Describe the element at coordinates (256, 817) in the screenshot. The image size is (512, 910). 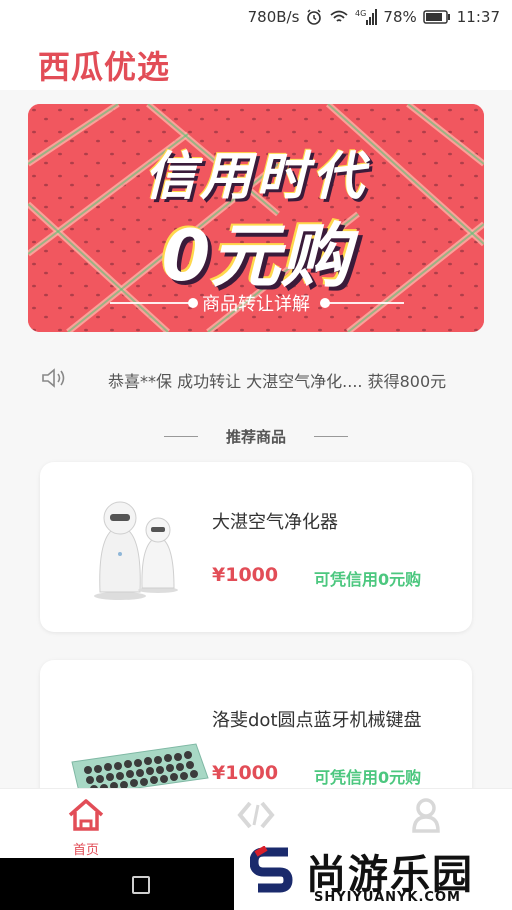
I see `transfer-icon` at that location.